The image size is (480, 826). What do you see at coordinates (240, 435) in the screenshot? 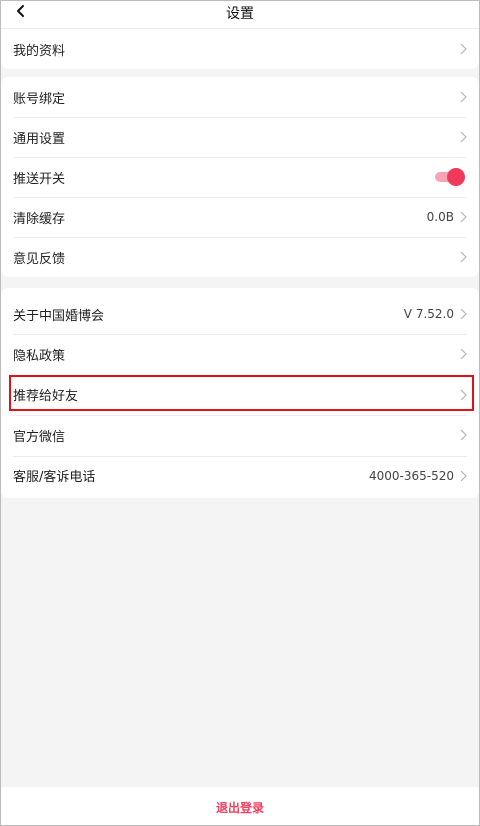
I see `official-wechat-row: 官方微信` at bounding box center [240, 435].